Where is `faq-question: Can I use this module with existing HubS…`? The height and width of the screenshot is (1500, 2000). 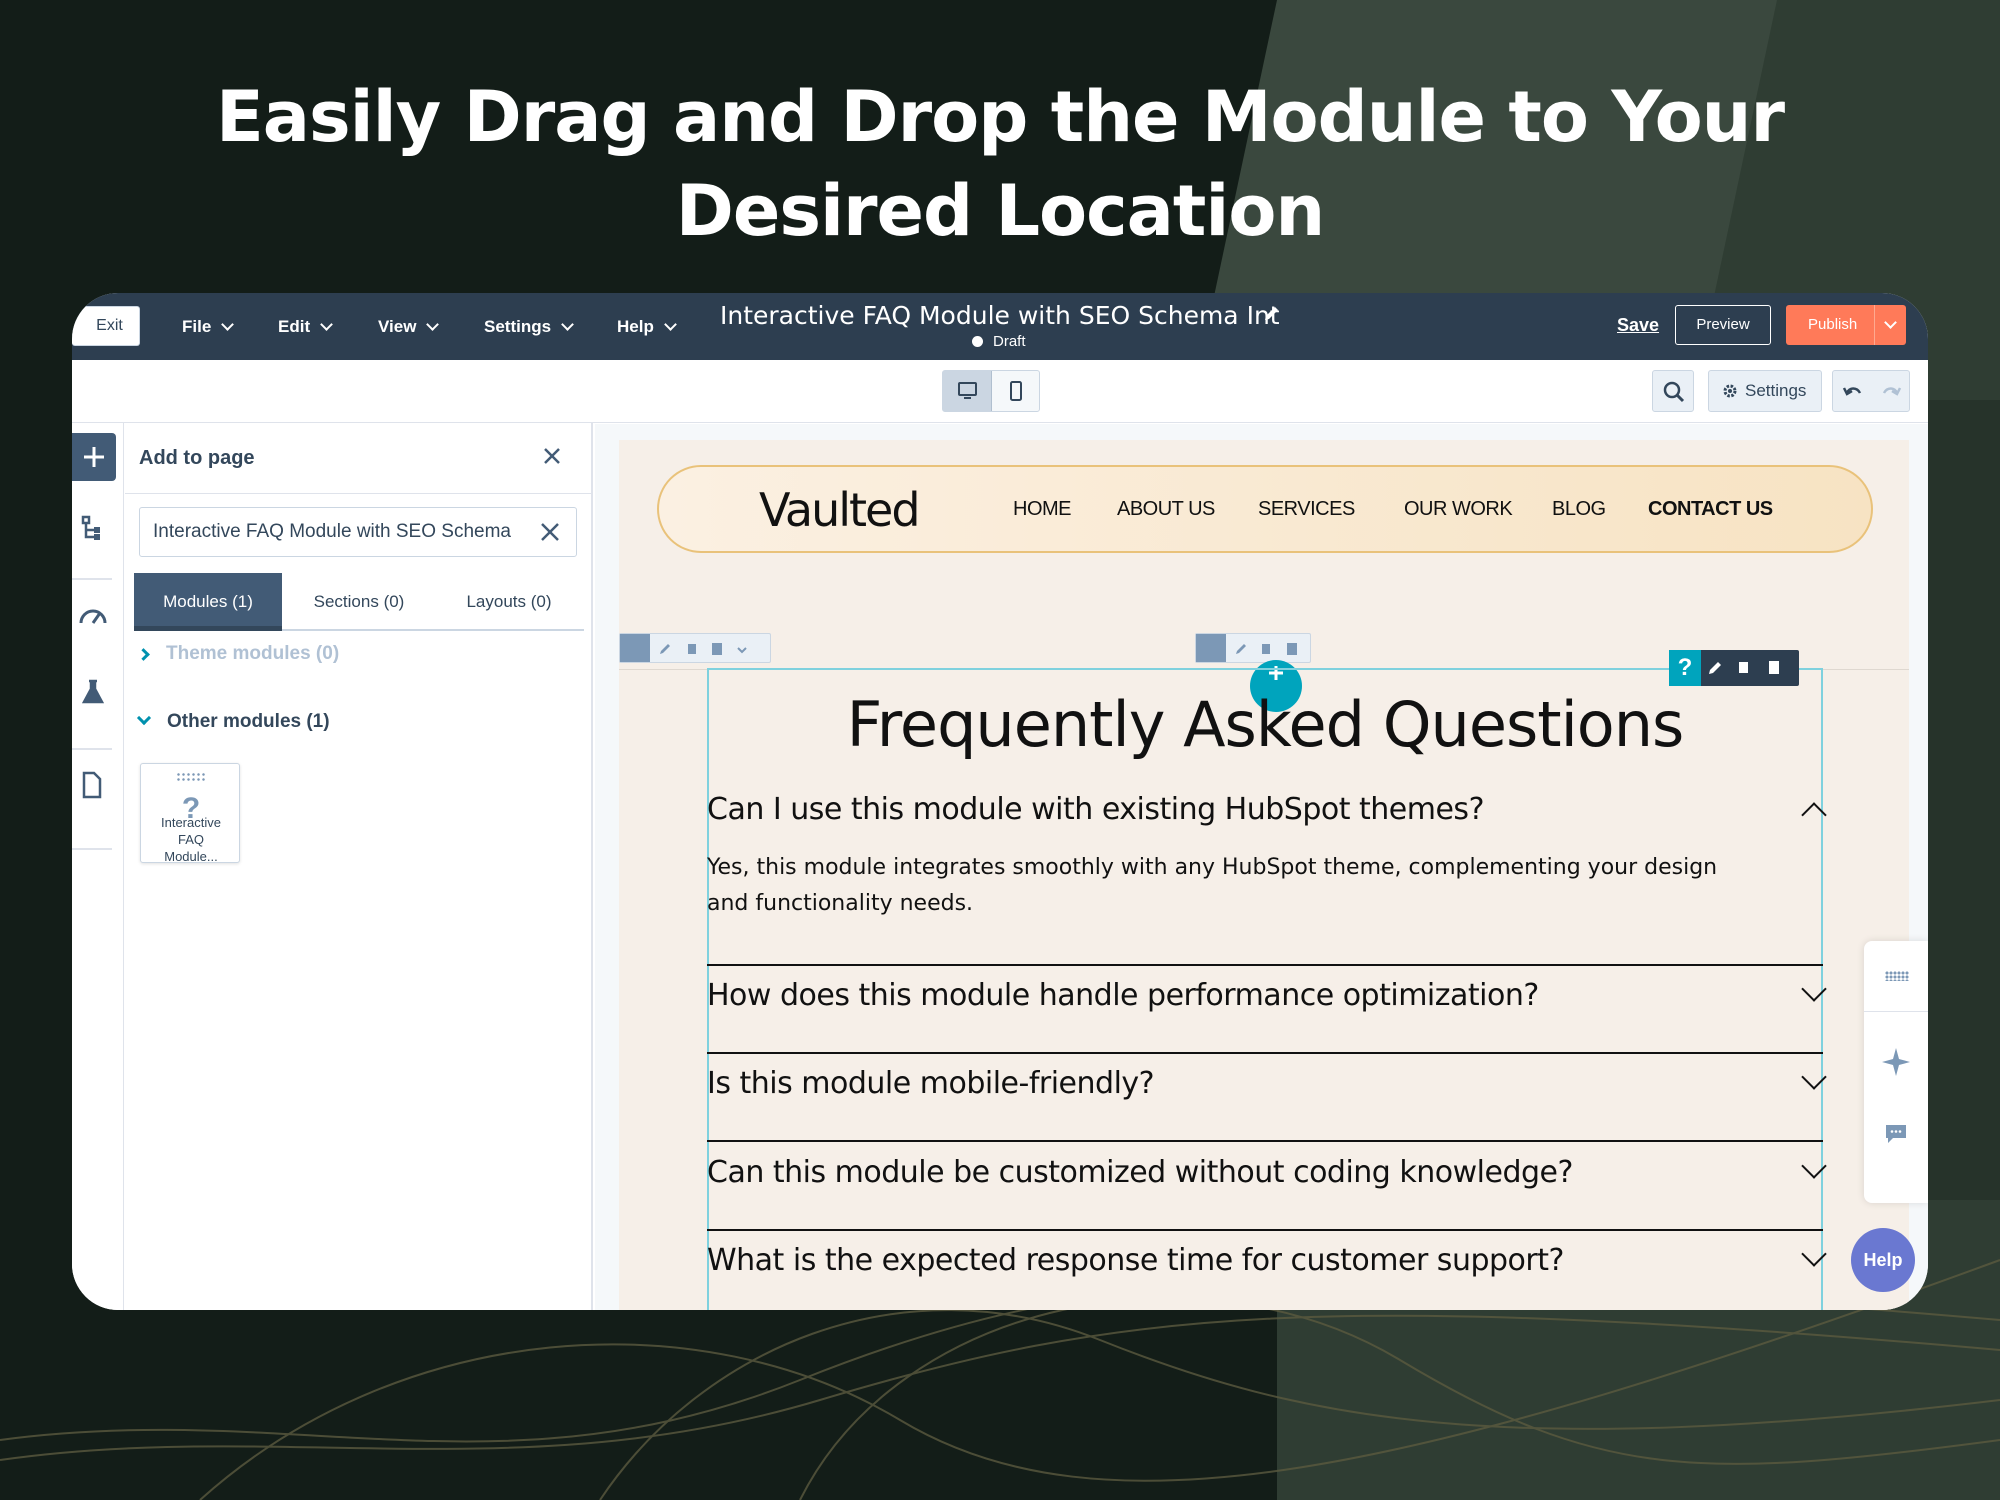
faq-question: Can I use this module with existing HubS… is located at coordinates (1267, 810).